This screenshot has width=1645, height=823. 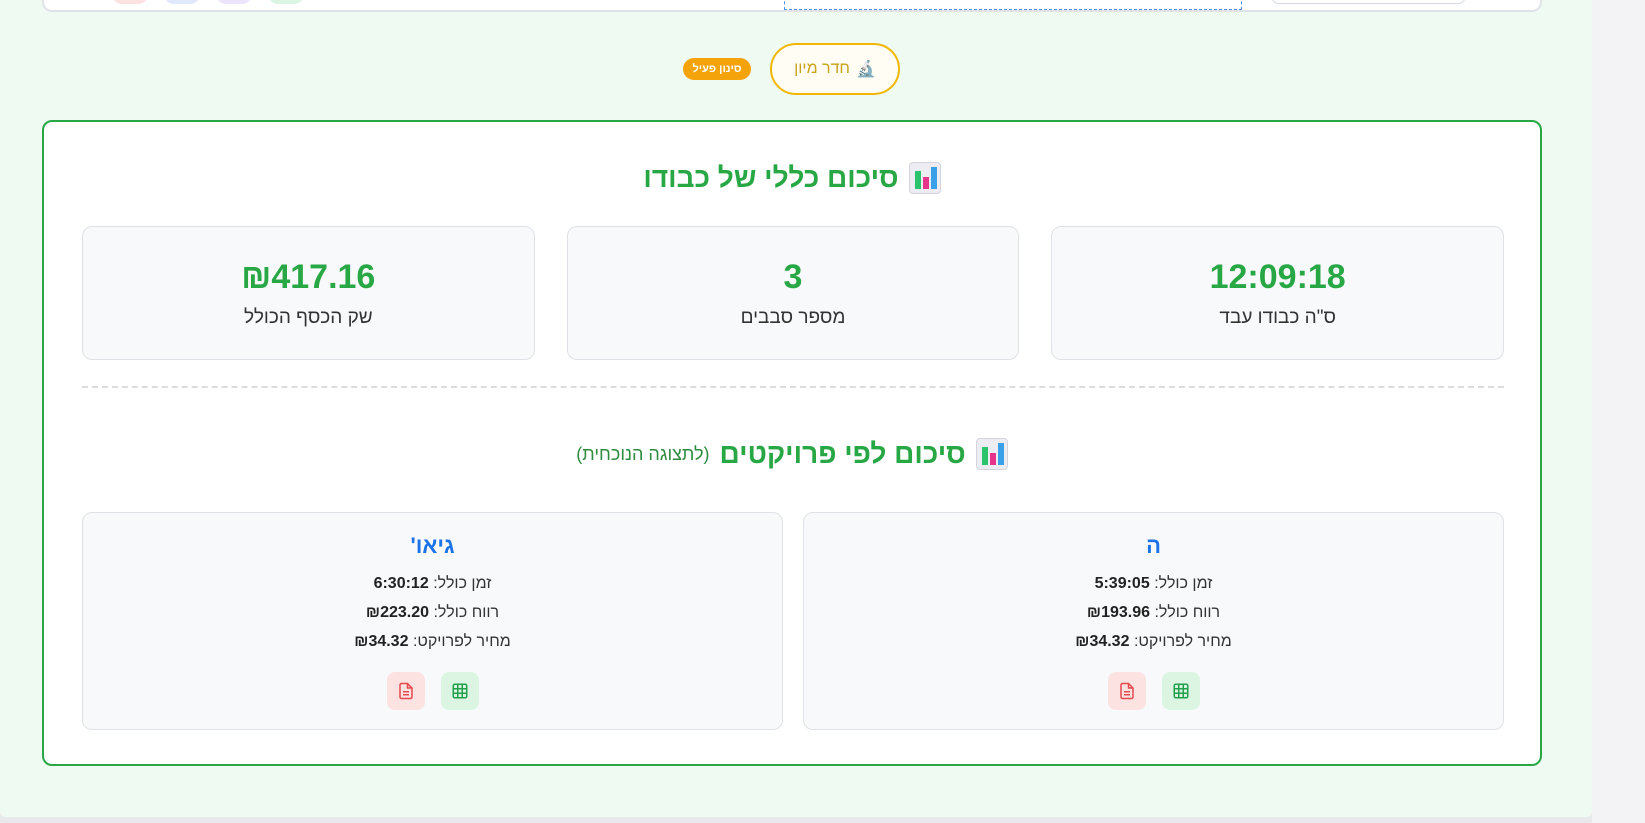 I want to click on date-range-field, so click(x=1013, y=5).